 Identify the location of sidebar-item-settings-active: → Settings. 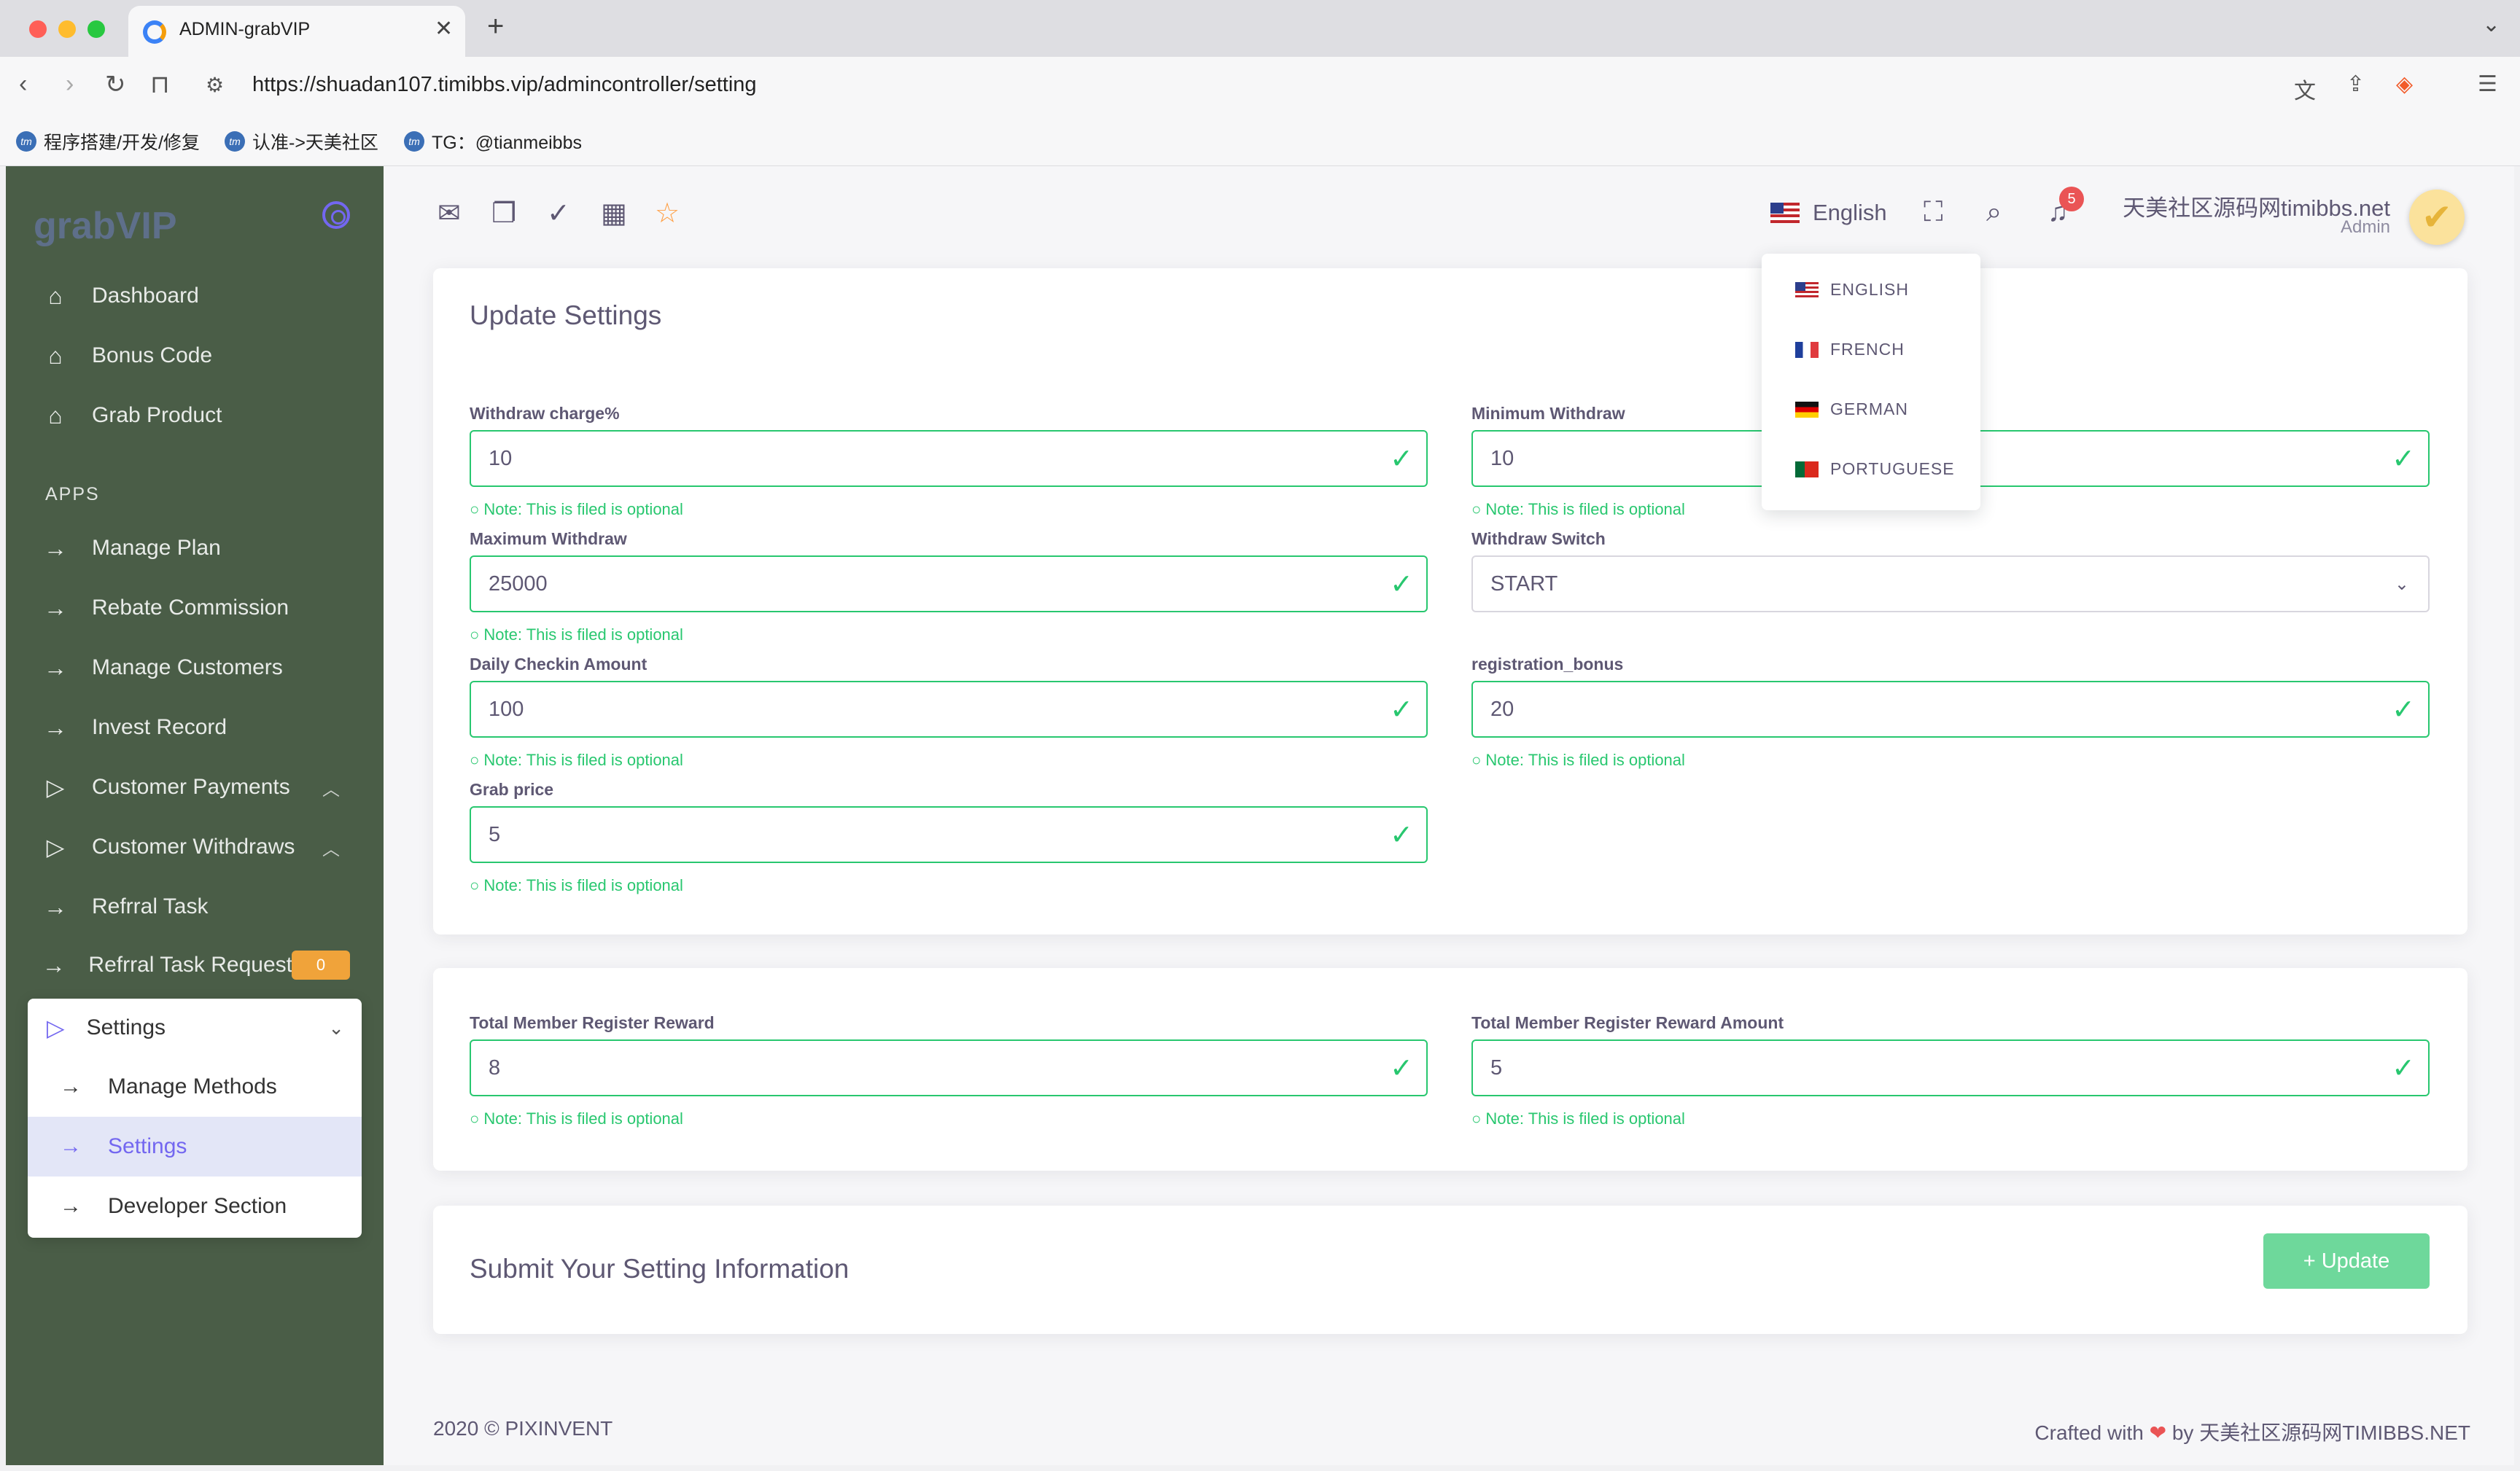
(195, 1147).